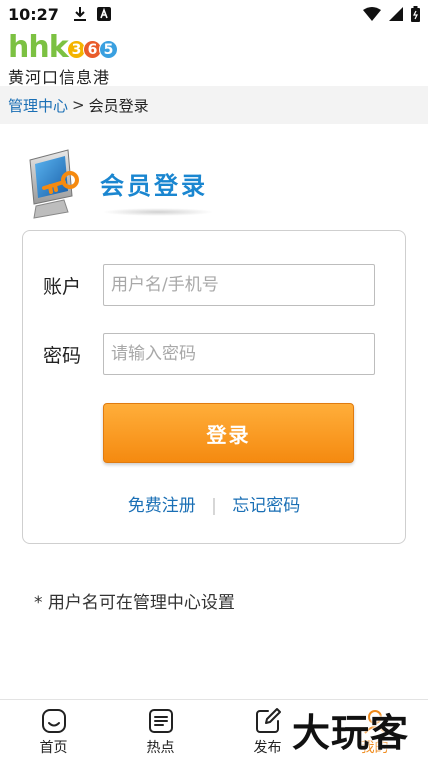  I want to click on status-bar: 10:27, so click(214, 14).